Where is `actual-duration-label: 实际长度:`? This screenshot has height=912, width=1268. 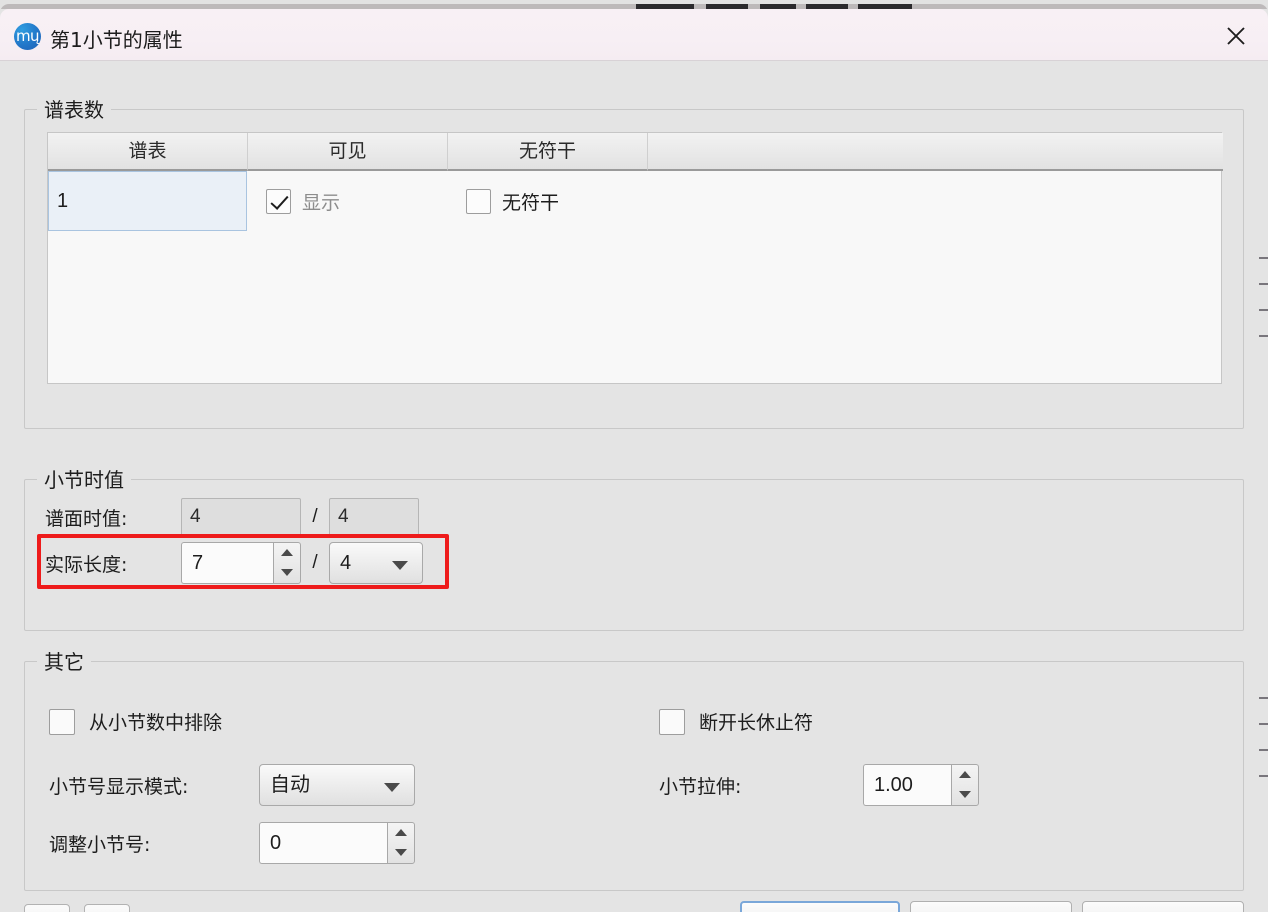 actual-duration-label: 实际长度: is located at coordinates (86, 564).